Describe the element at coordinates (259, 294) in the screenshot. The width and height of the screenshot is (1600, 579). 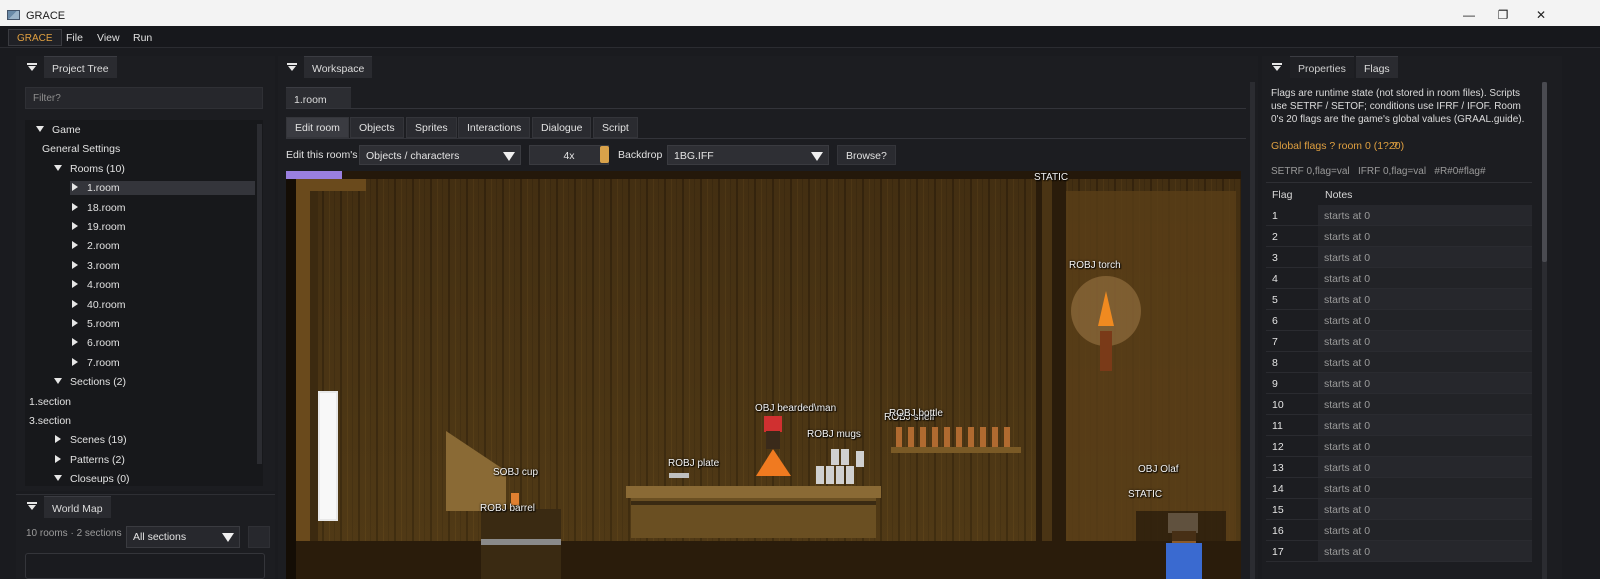
I see `tree-scrollbar` at that location.